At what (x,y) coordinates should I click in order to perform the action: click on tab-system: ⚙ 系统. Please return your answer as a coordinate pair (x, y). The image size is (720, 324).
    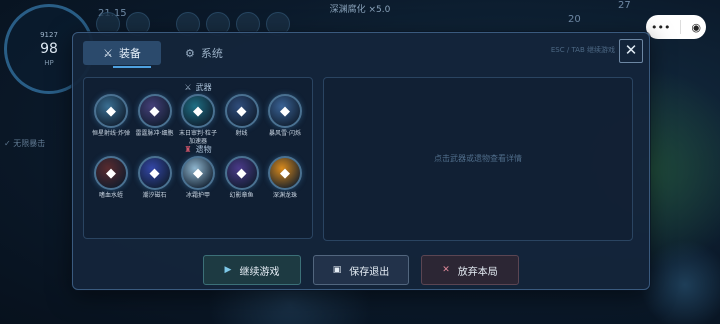
    Looking at the image, I should click on (204, 53).